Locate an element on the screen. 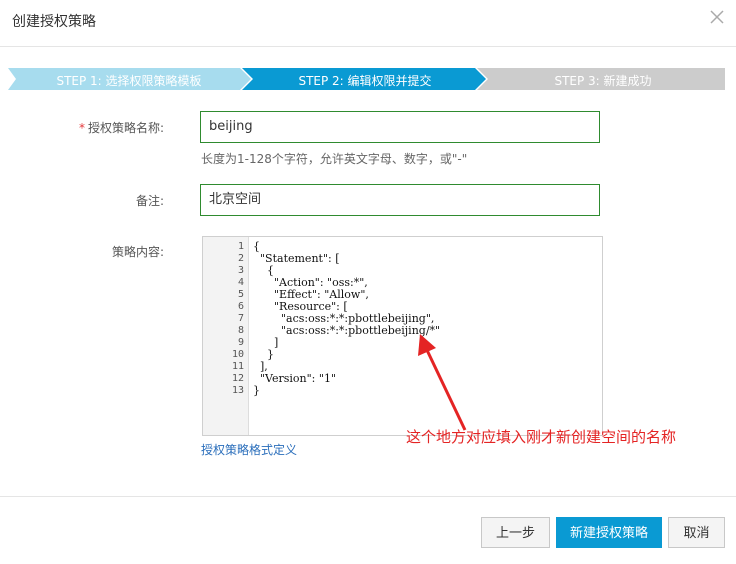  line-number: 2 is located at coordinates (240, 258).